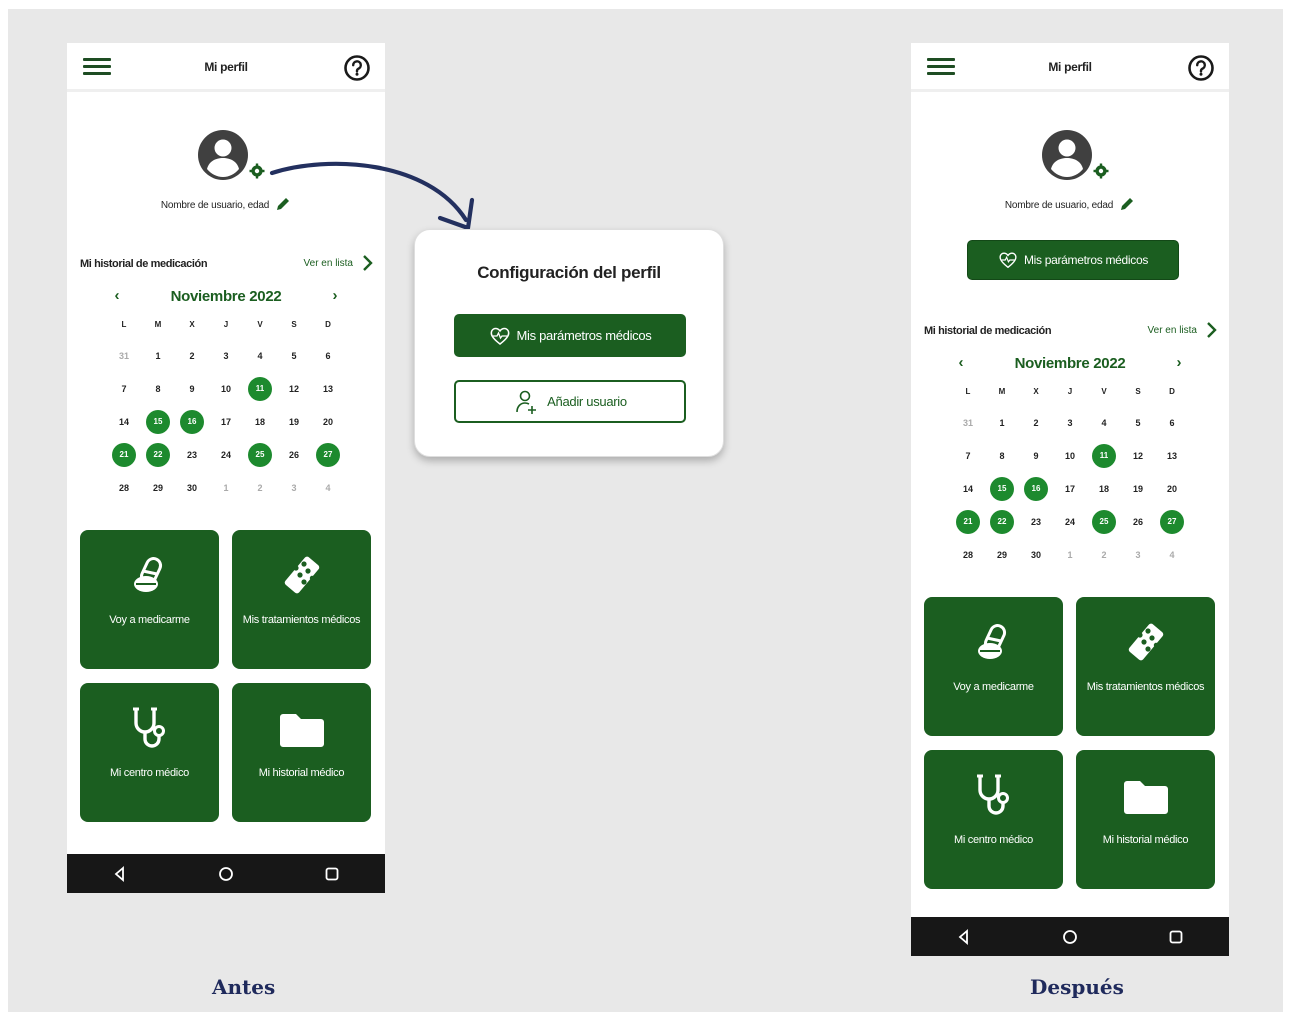 The width and height of the screenshot is (1291, 1021). What do you see at coordinates (1127, 204) in the screenshot?
I see `pencil-icon` at bounding box center [1127, 204].